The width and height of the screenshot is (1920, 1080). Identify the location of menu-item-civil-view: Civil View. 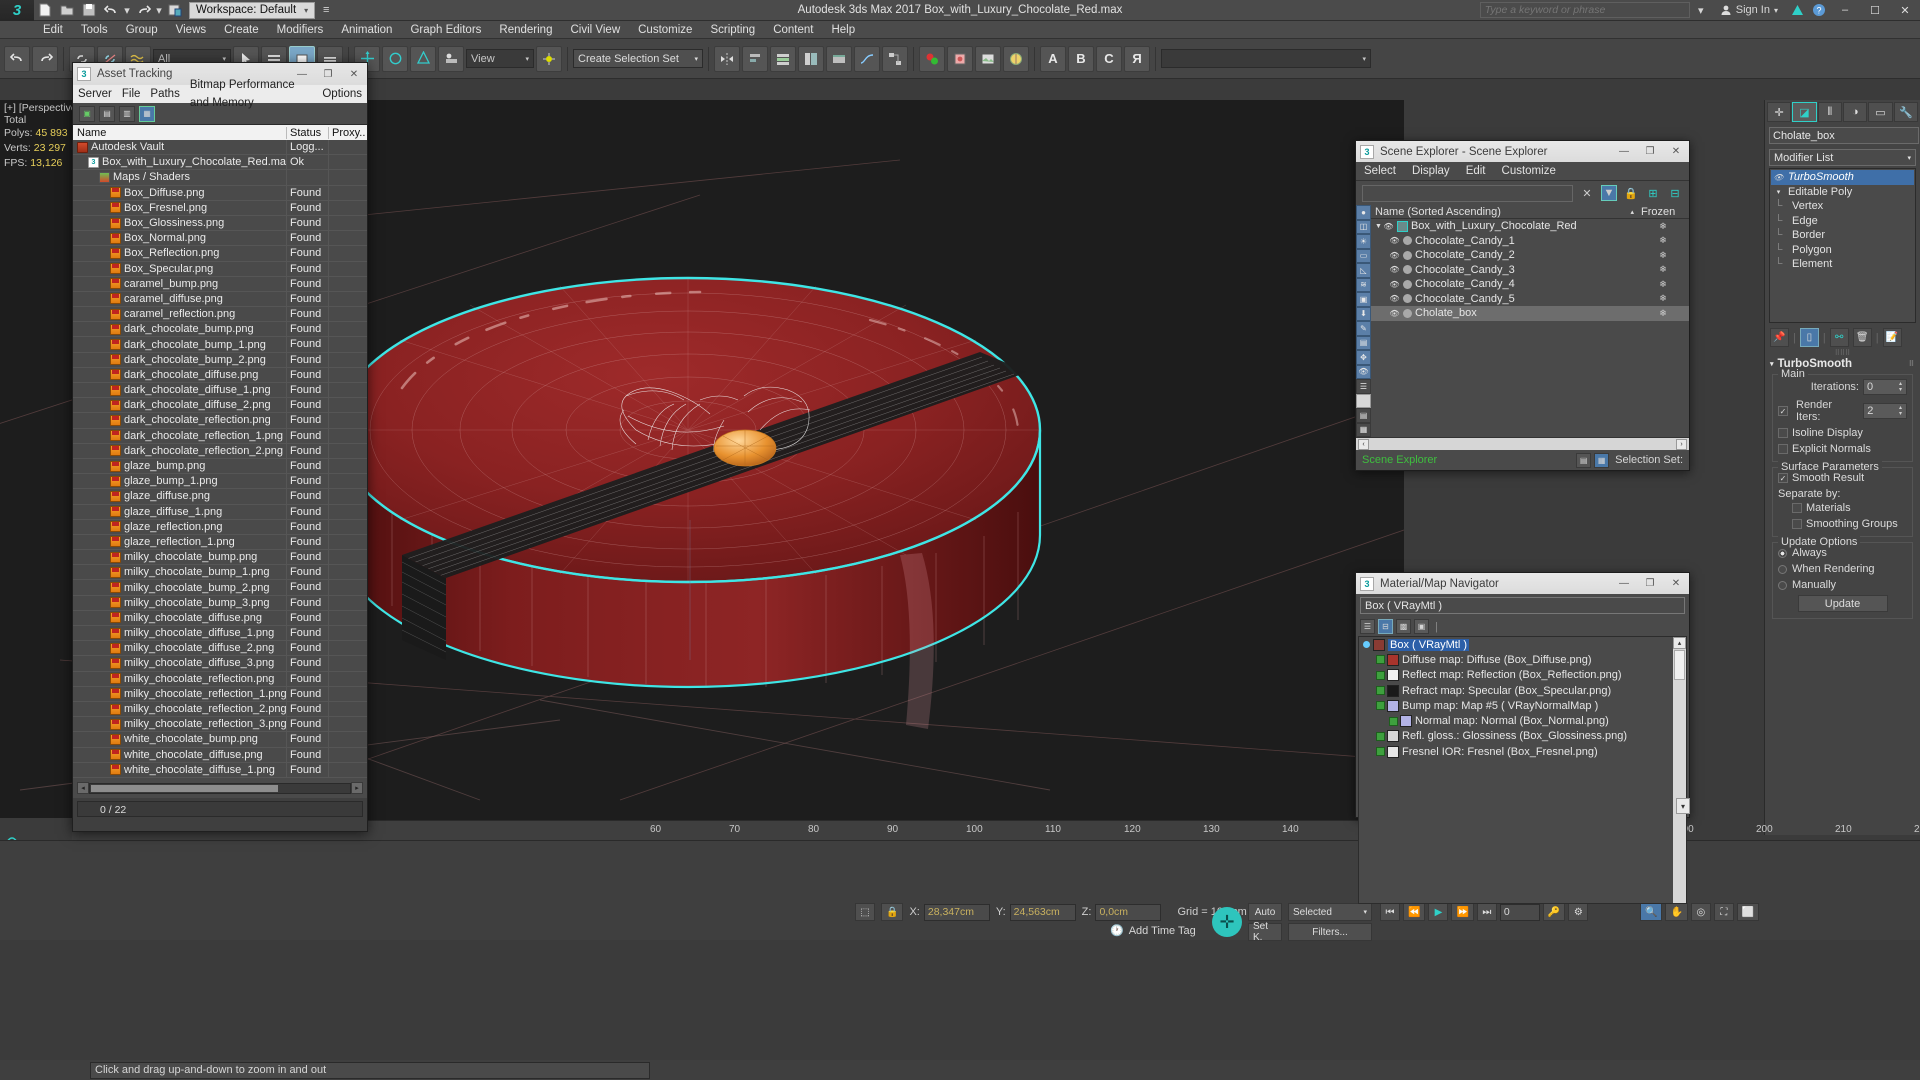
(595, 30).